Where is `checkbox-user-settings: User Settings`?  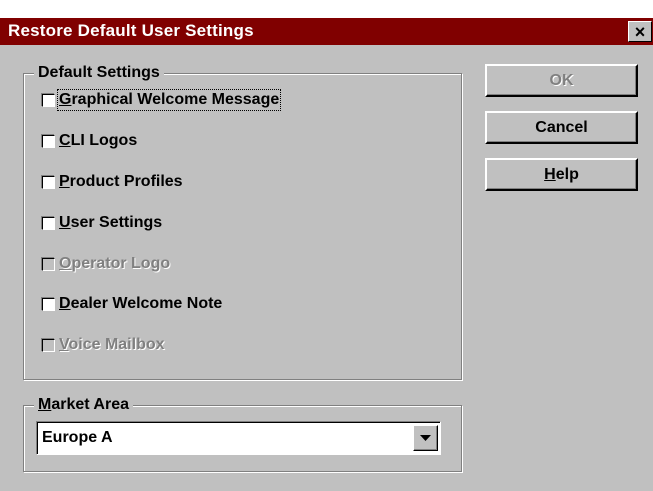
checkbox-user-settings: User Settings is located at coordinates (102, 223).